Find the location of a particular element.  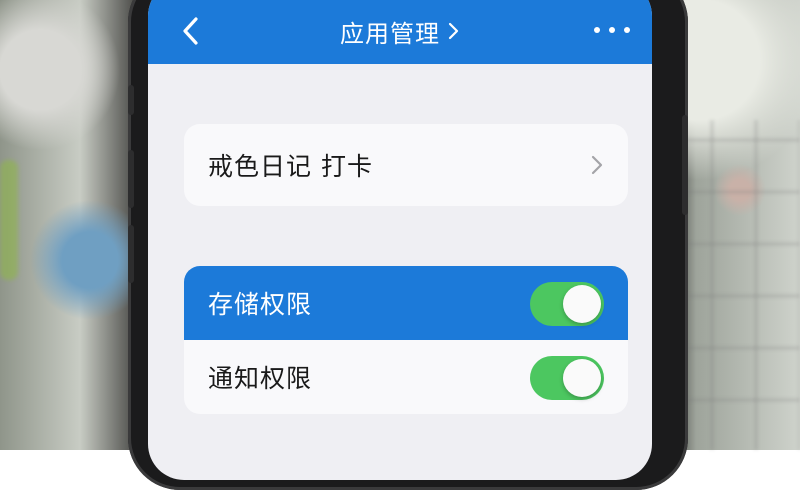

app-header: 应用管理 is located at coordinates (400, 32).